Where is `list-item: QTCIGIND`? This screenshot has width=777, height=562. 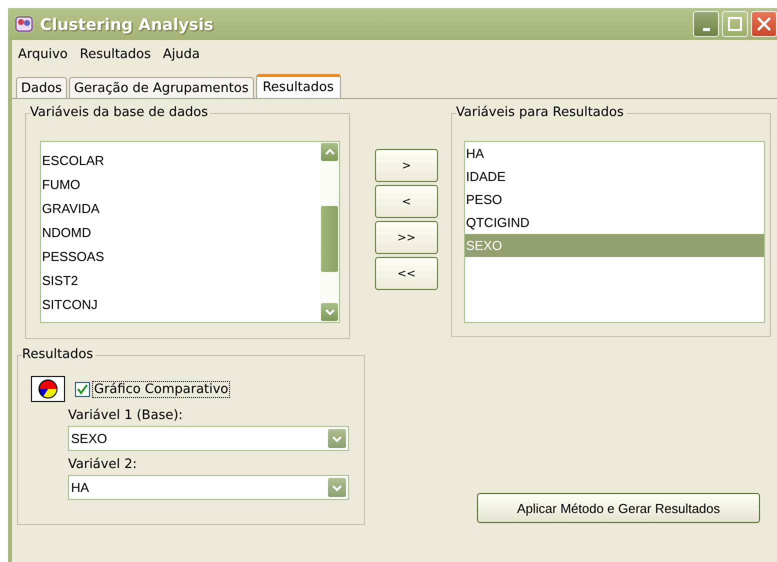
list-item: QTCIGIND is located at coordinates (614, 222).